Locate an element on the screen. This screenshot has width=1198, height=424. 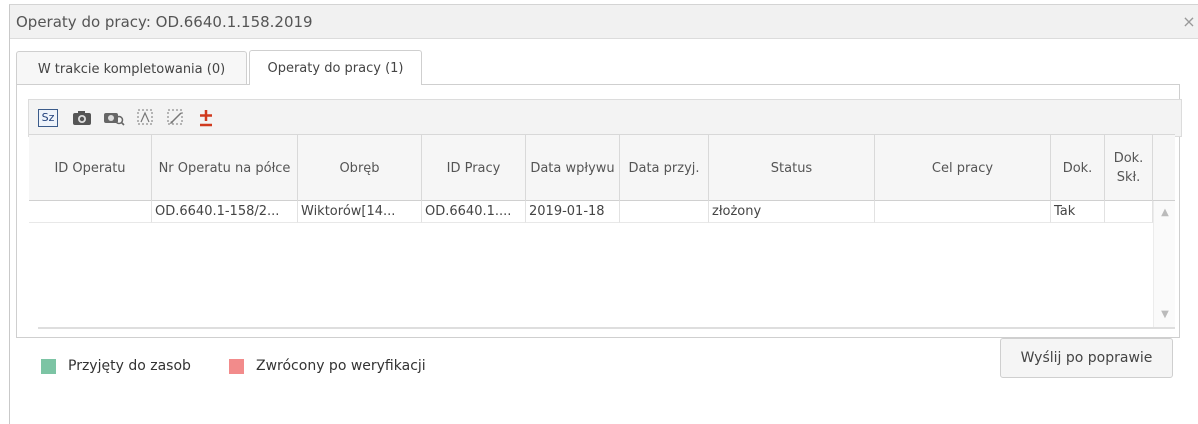
legend-label-accepted: Przyjęty do zasob is located at coordinates (129, 366).